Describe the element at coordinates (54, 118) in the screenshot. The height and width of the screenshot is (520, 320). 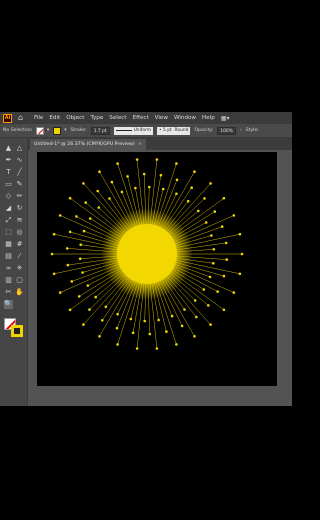
I see `menu-edit: Edit` at that location.